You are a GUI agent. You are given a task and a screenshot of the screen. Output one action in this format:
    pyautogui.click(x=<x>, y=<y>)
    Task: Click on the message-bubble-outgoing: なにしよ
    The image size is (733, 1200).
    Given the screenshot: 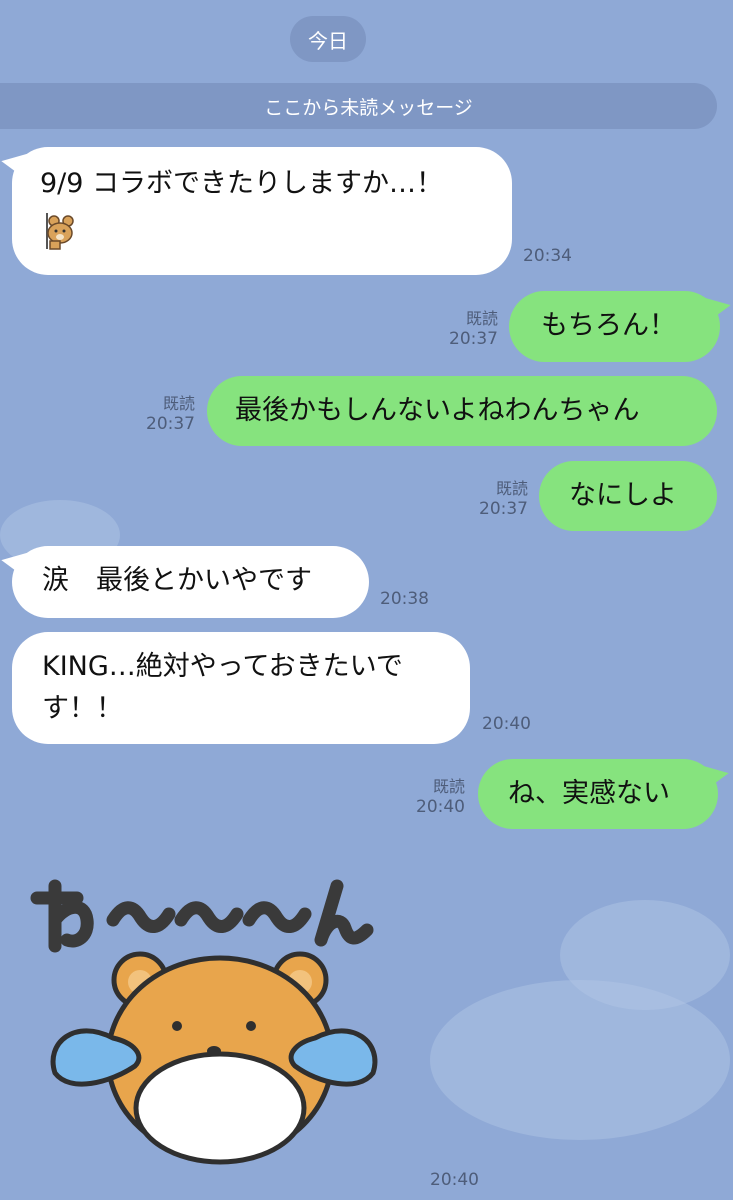 What is the action you would take?
    pyautogui.click(x=628, y=496)
    